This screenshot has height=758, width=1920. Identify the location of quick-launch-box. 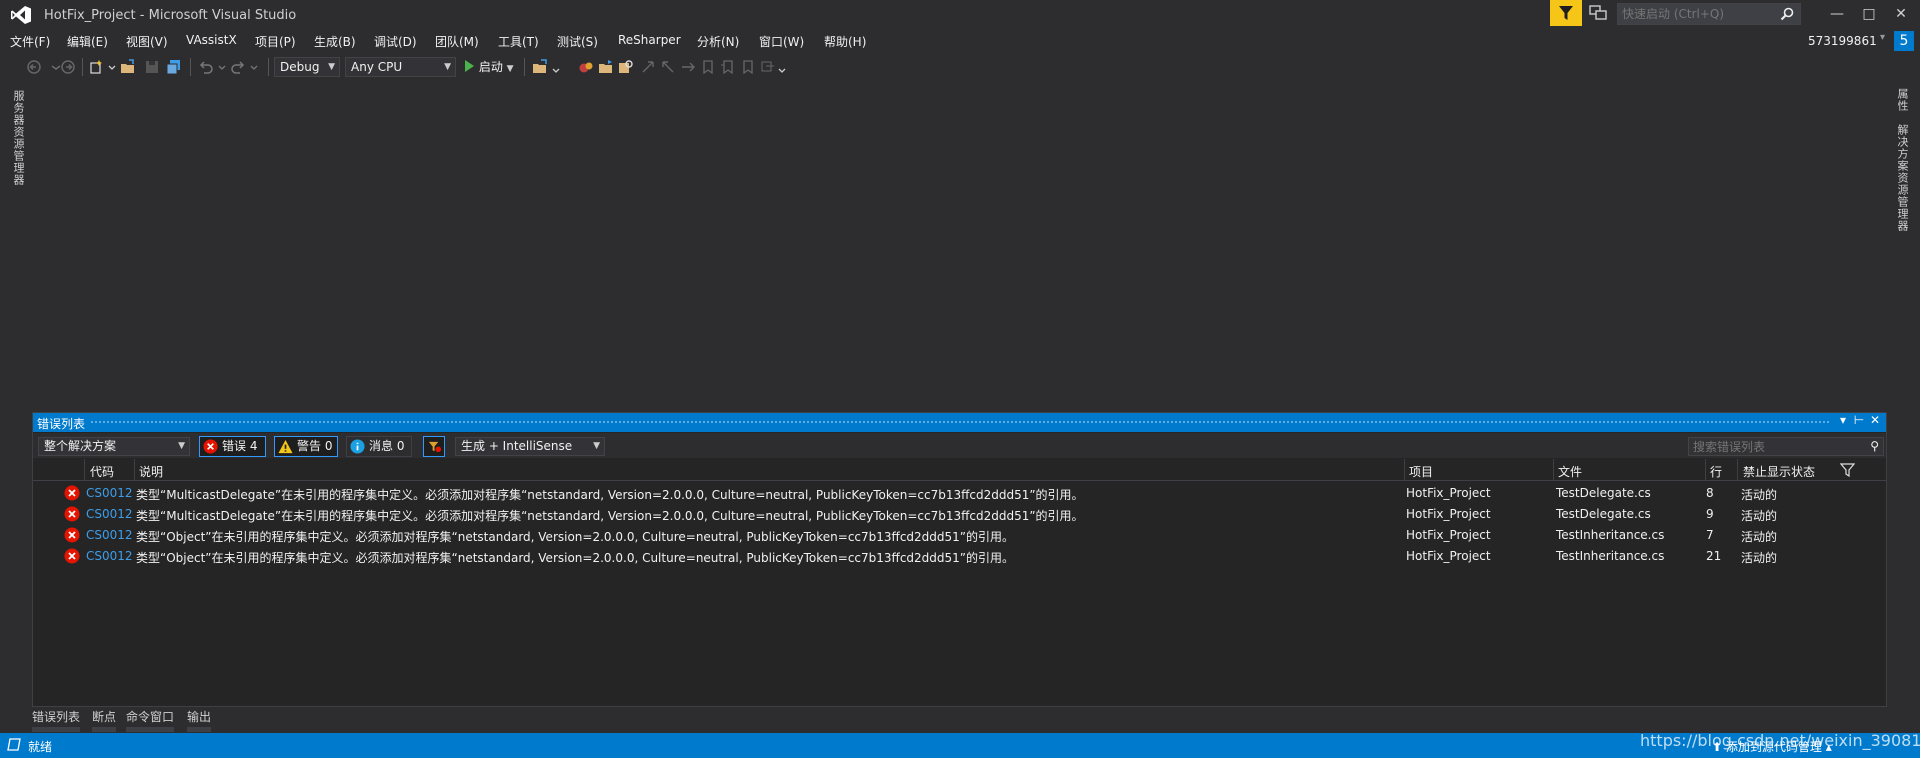
(1709, 14).